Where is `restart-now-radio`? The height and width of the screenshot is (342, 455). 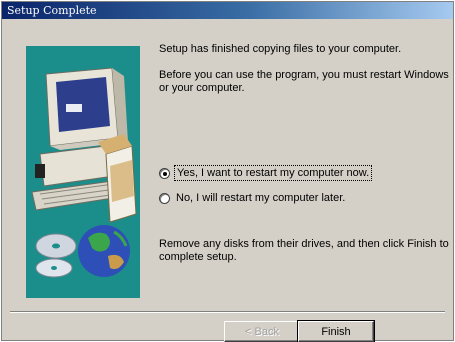 restart-now-radio is located at coordinates (164, 173).